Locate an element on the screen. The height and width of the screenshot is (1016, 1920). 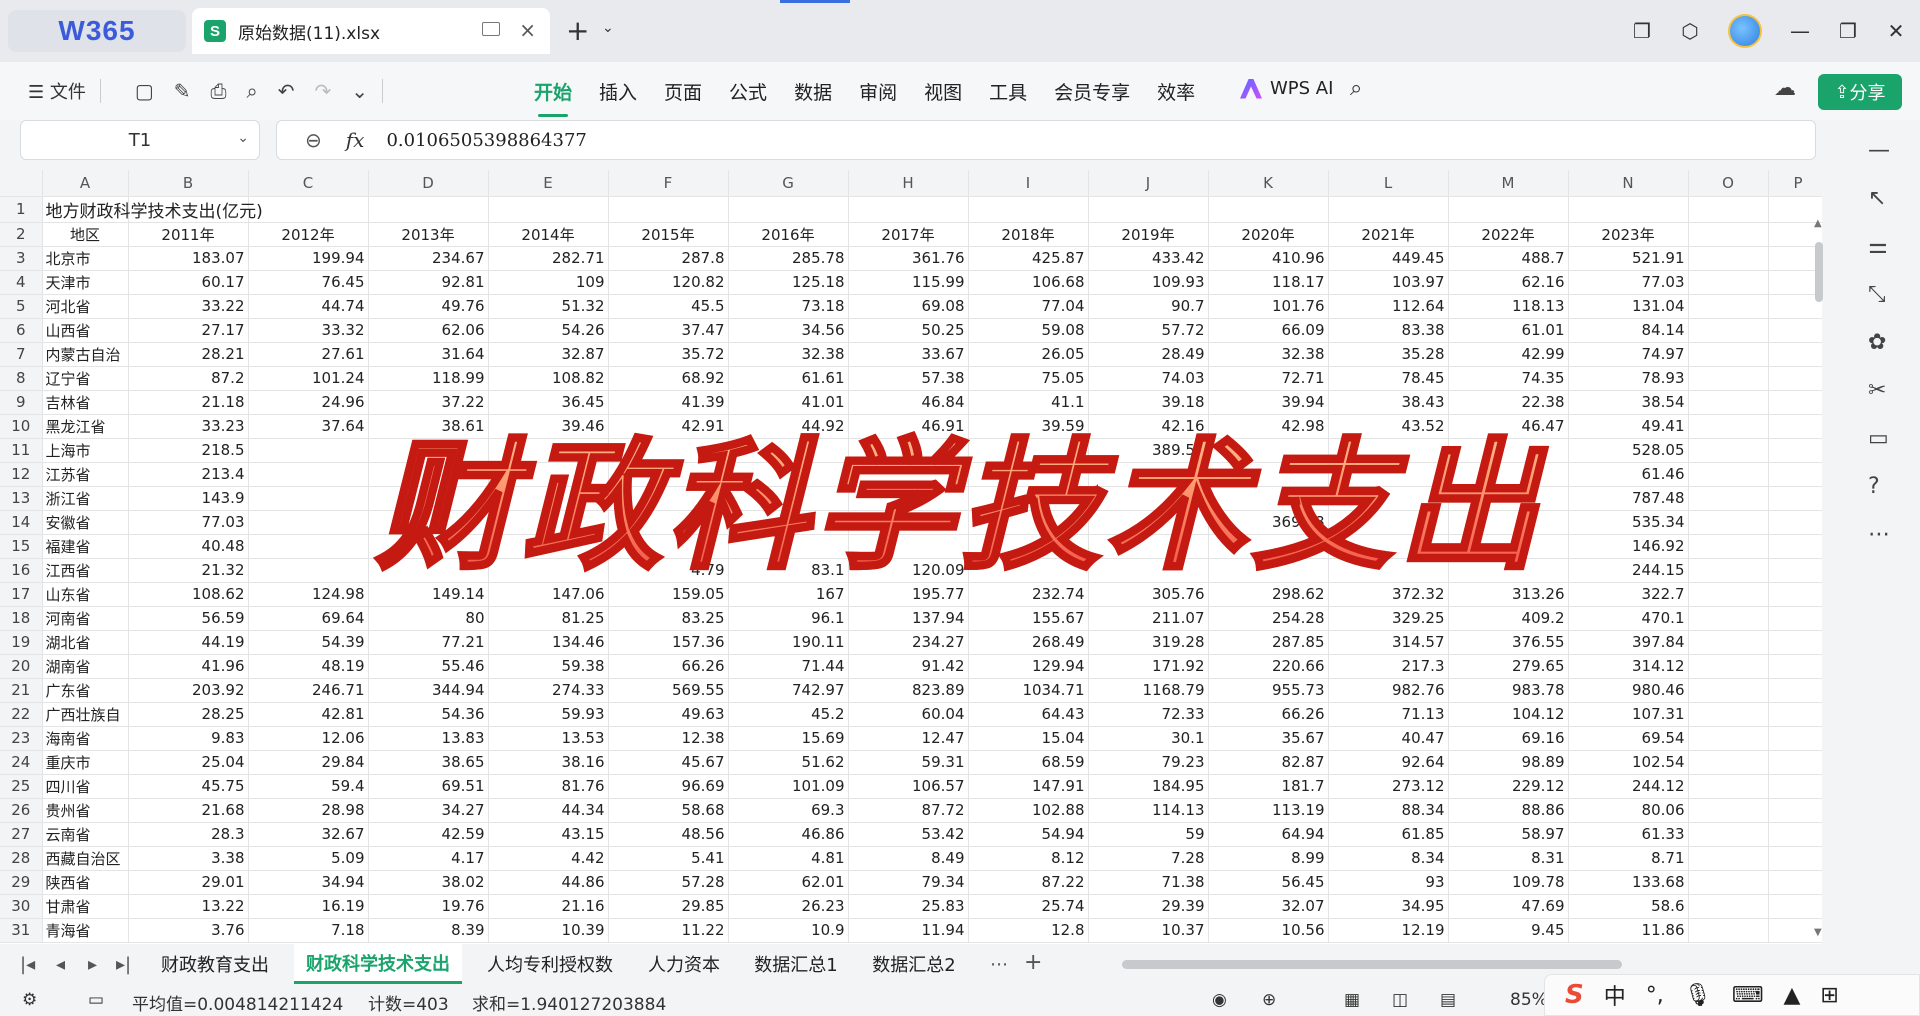
value-cell: 57.72 is located at coordinates (1148, 330).